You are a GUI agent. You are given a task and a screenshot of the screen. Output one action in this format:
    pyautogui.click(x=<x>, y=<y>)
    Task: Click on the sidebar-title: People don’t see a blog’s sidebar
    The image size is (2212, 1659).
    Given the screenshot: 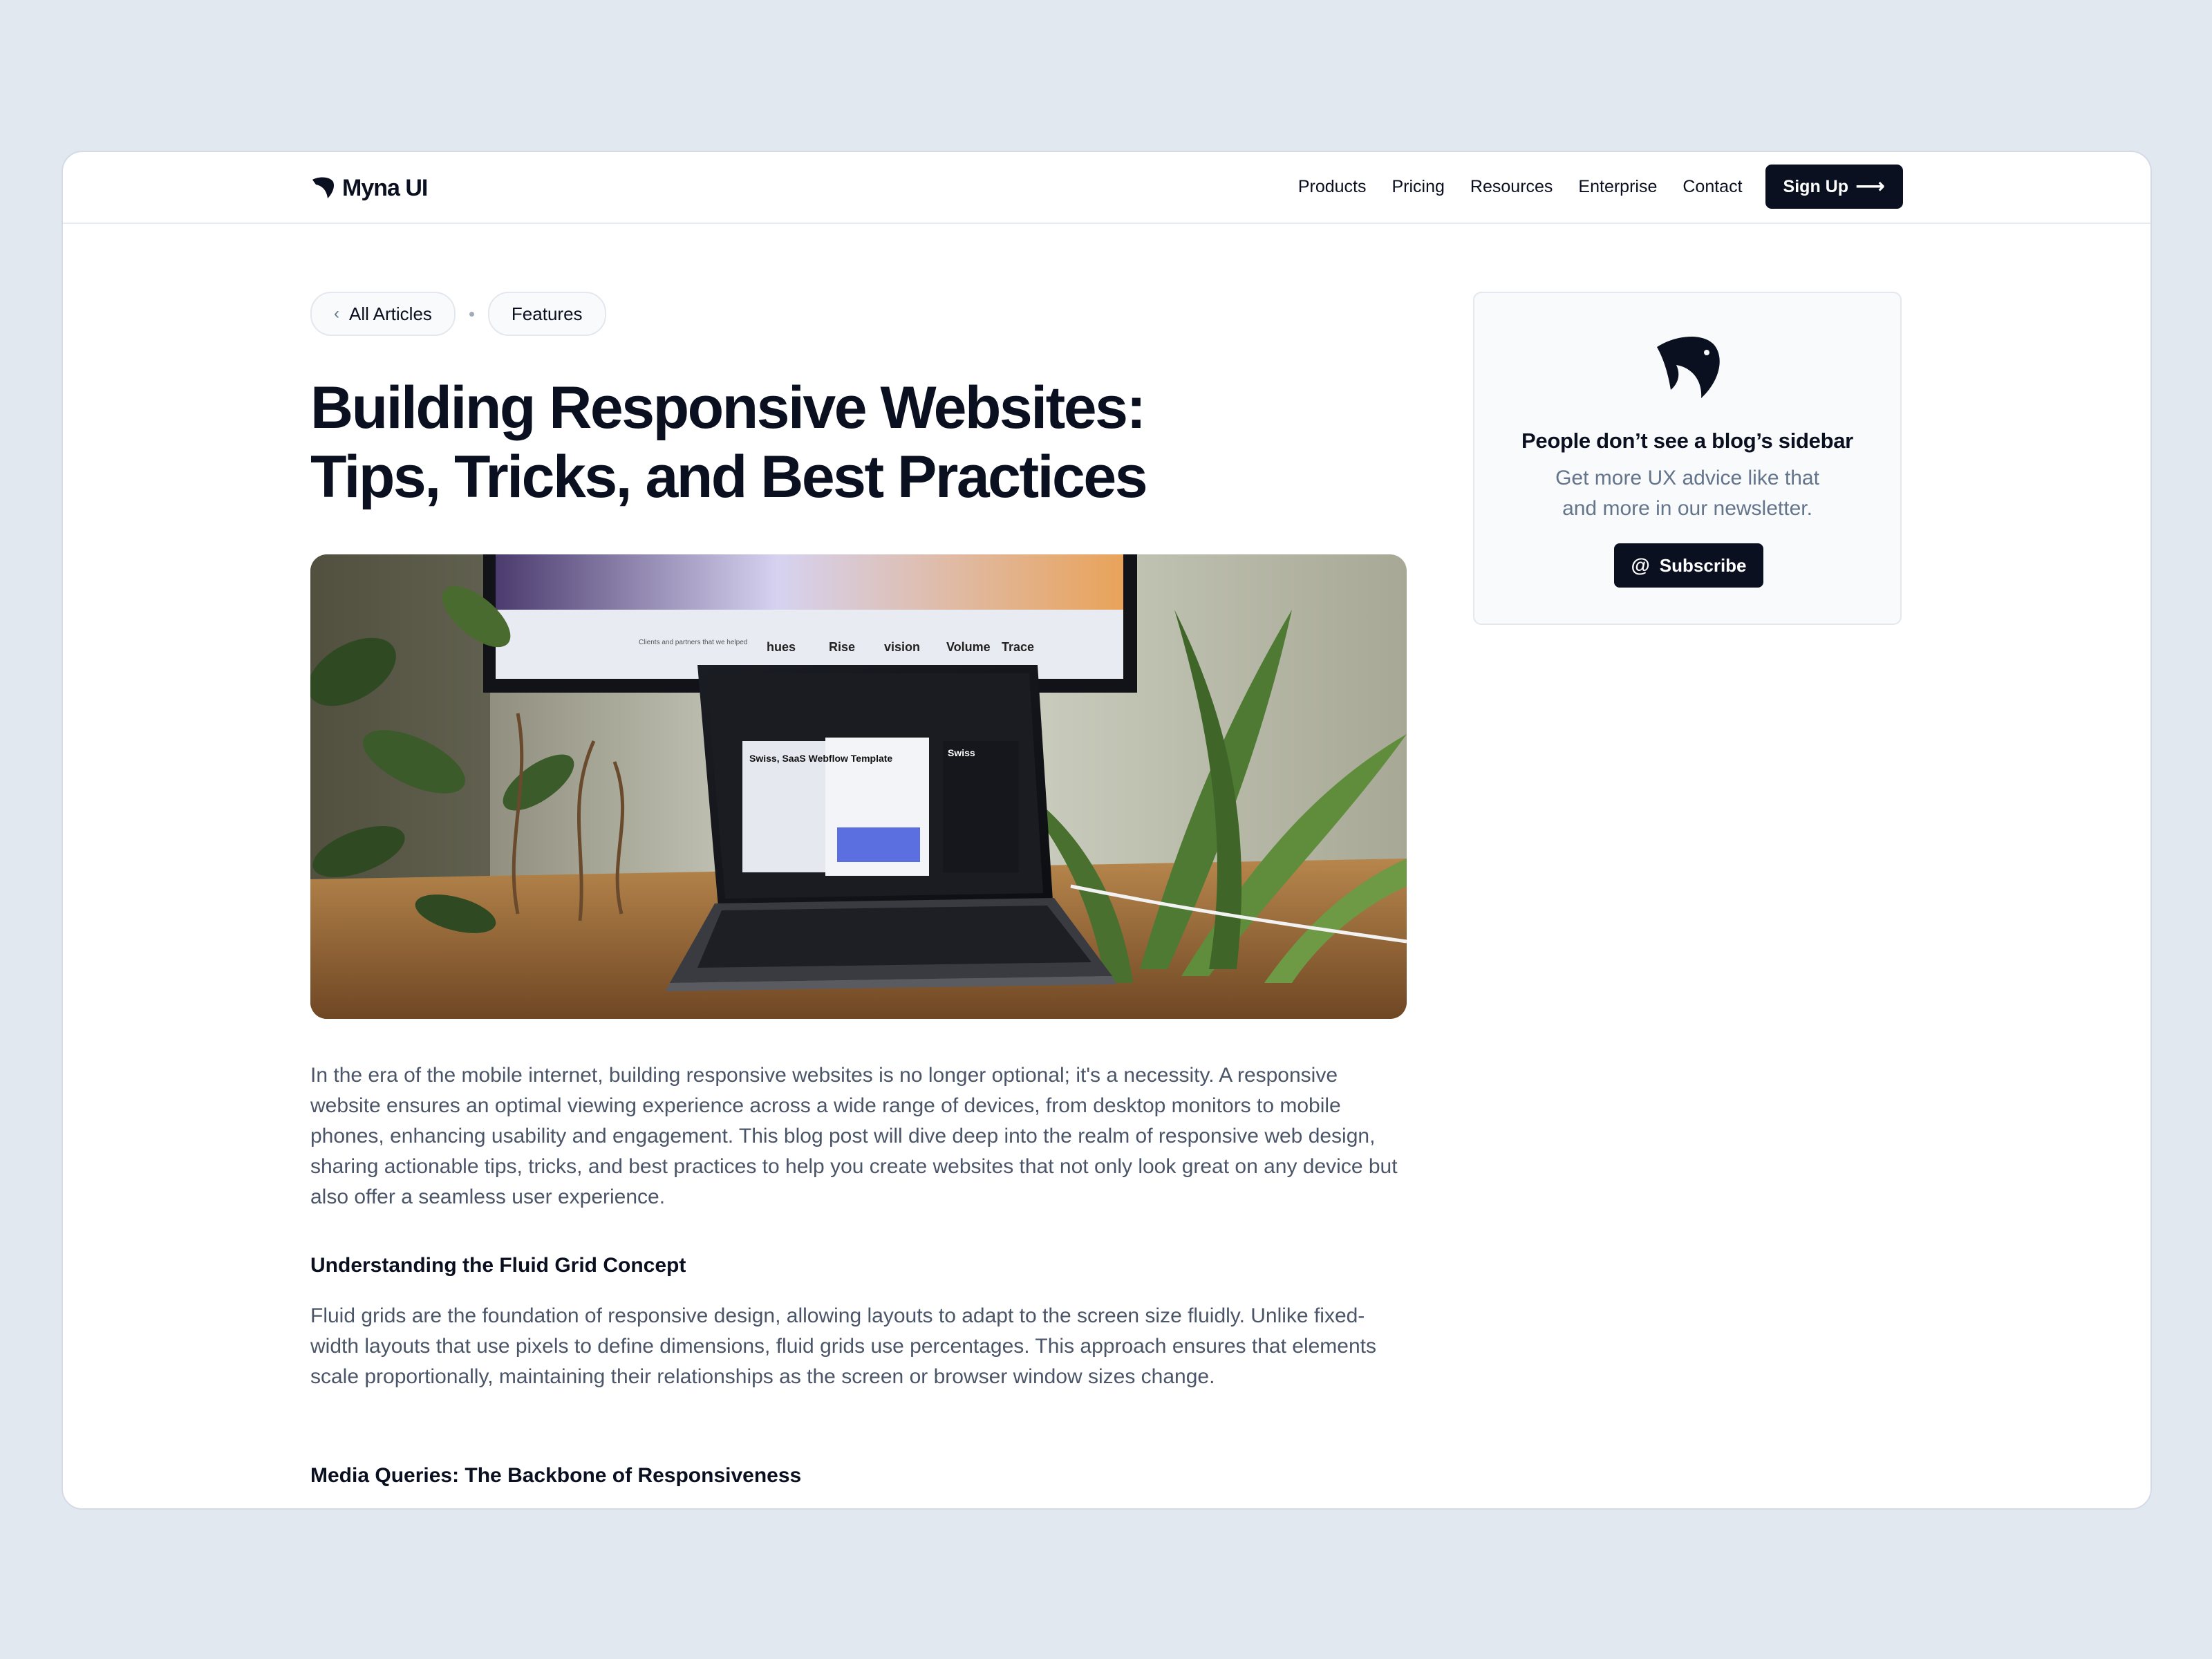 What is the action you would take?
    pyautogui.click(x=1687, y=441)
    